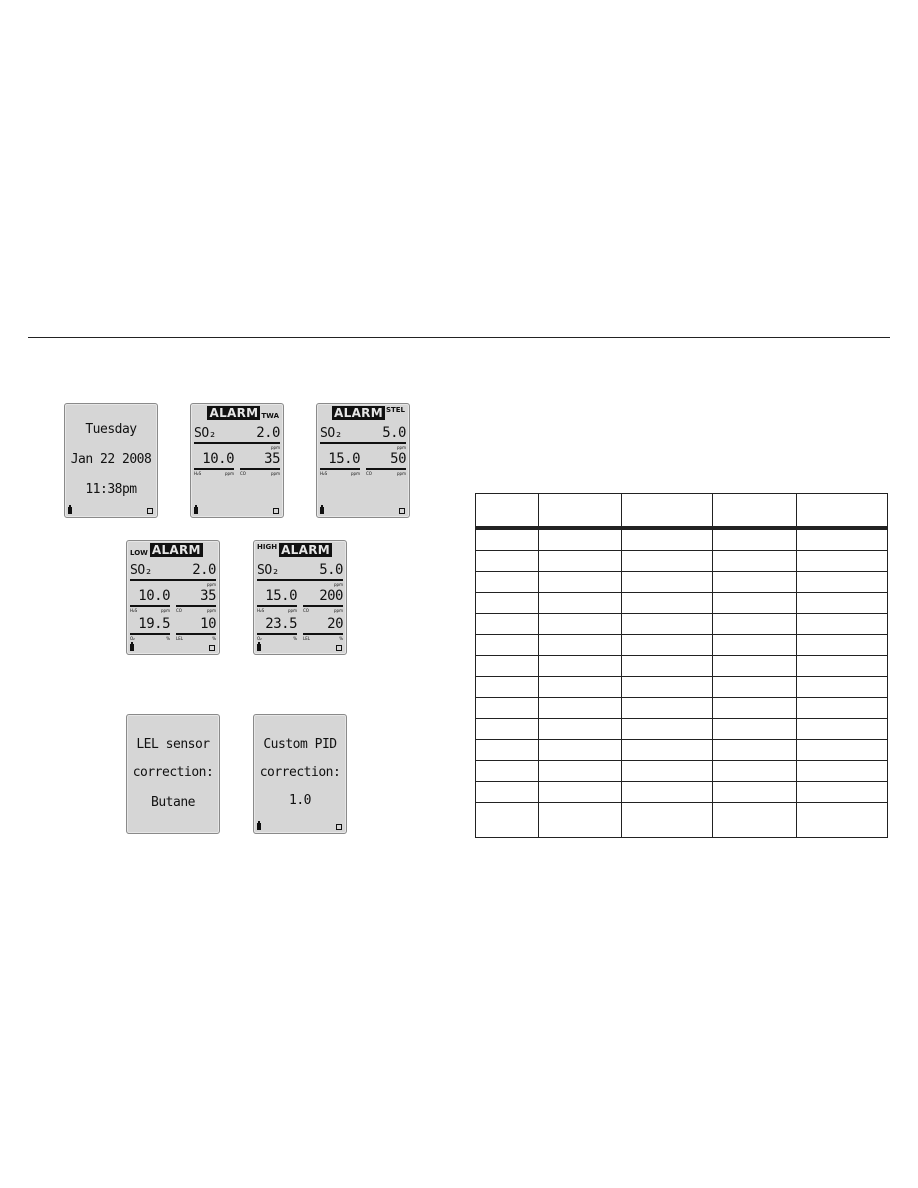  I want to click on gas-value: 20, so click(335, 624).